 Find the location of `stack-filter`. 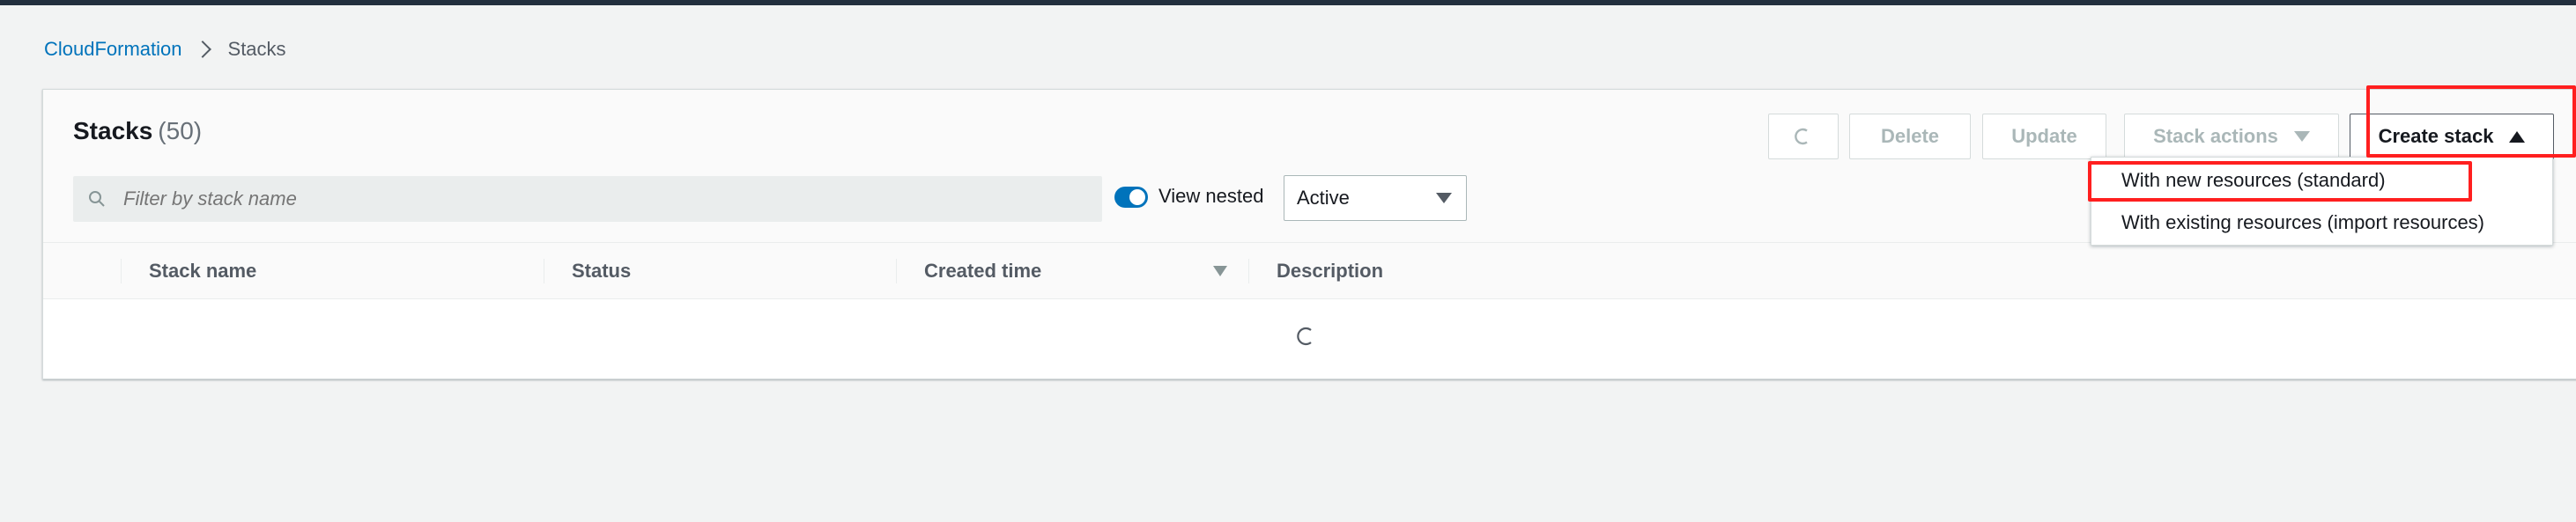

stack-filter is located at coordinates (587, 199).